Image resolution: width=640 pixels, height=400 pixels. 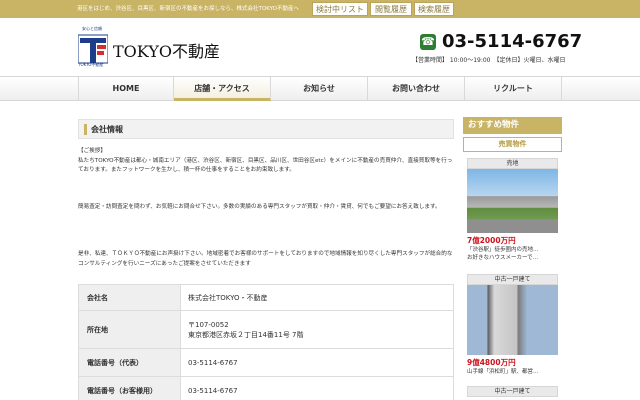 I want to click on business-hours: 【営業時間】 10:00〜19:00 【定休日】火曜日、水曜日, so click(x=489, y=60).